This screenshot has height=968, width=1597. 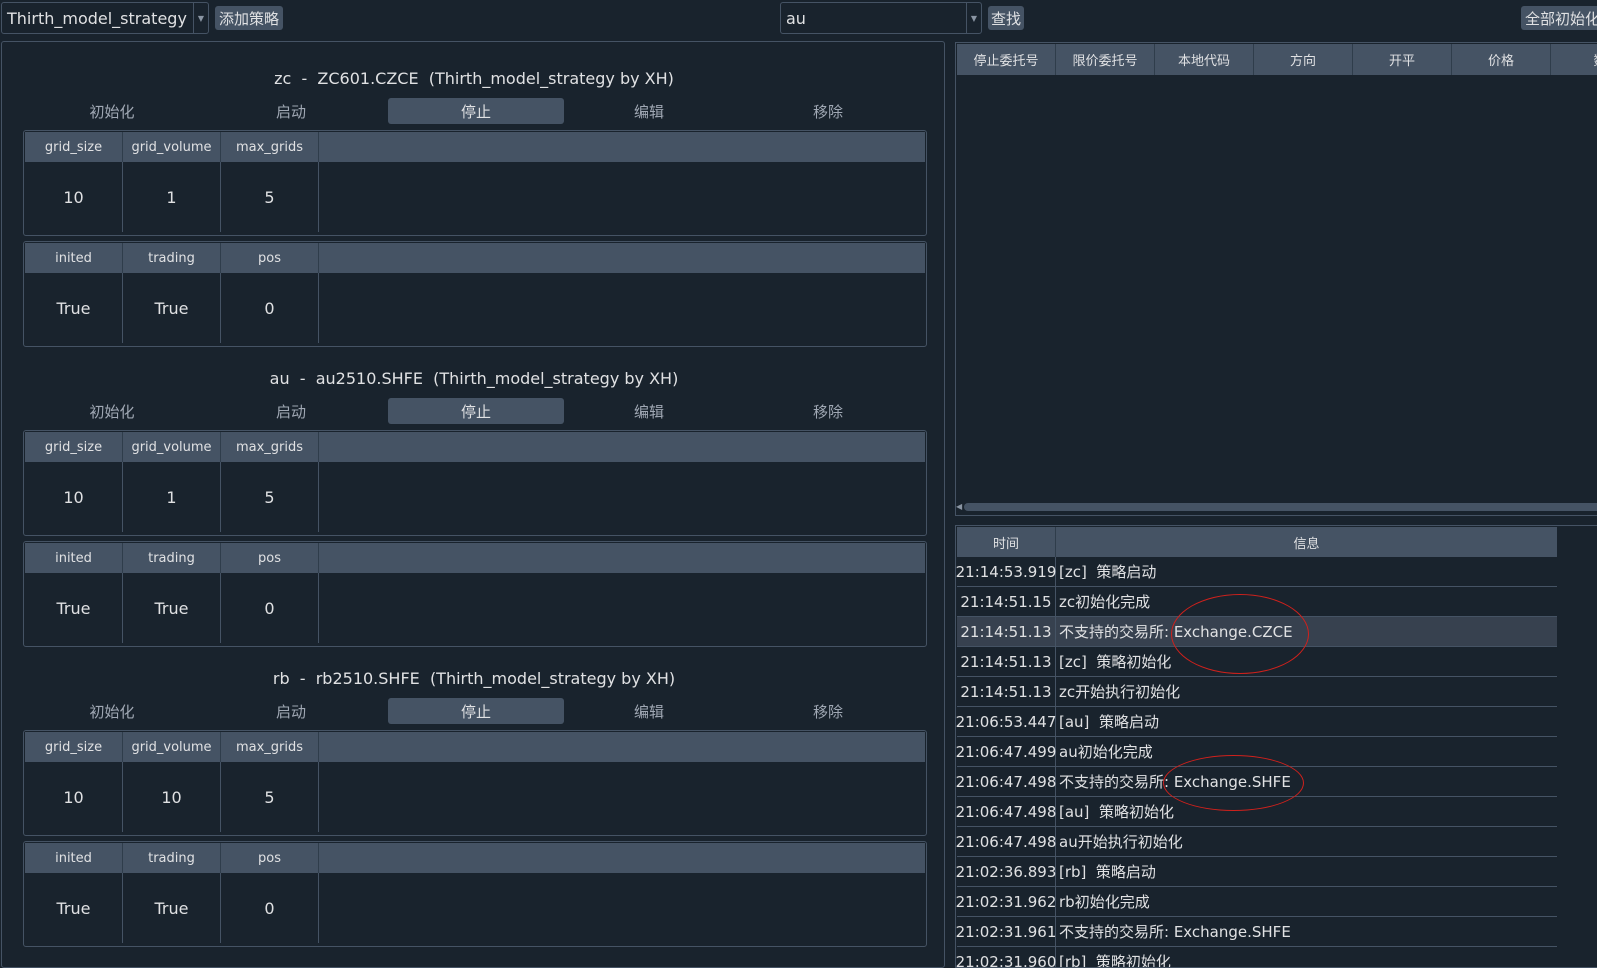 I want to click on horizontal-scrollbar, so click(x=1280, y=507).